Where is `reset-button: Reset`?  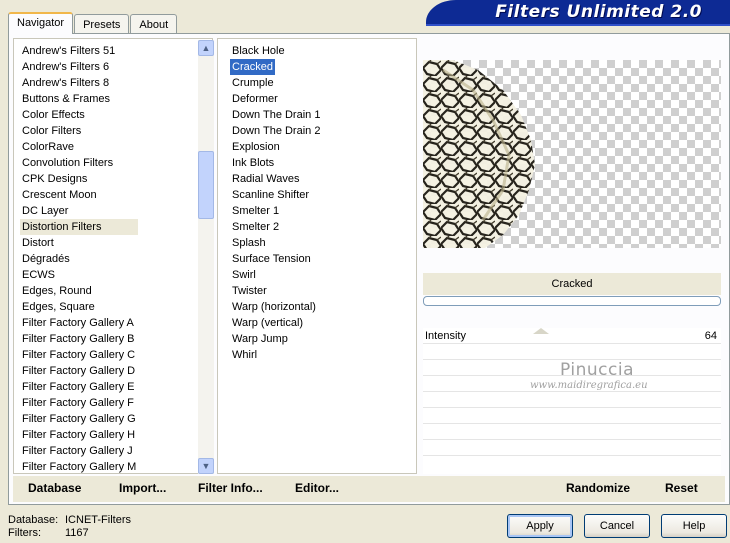
reset-button: Reset is located at coordinates (681, 488).